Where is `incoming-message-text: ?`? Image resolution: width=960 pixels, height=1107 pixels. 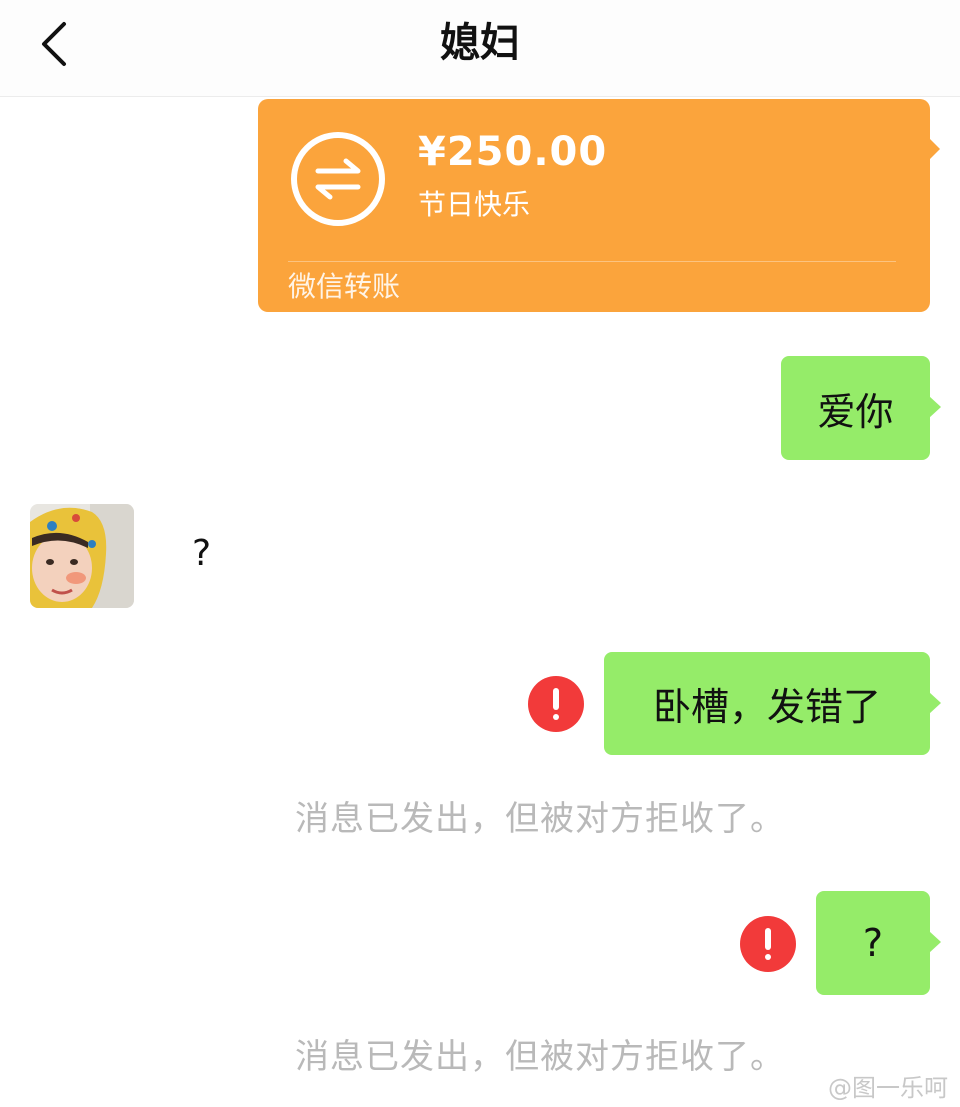
incoming-message-text: ? is located at coordinates (201, 554).